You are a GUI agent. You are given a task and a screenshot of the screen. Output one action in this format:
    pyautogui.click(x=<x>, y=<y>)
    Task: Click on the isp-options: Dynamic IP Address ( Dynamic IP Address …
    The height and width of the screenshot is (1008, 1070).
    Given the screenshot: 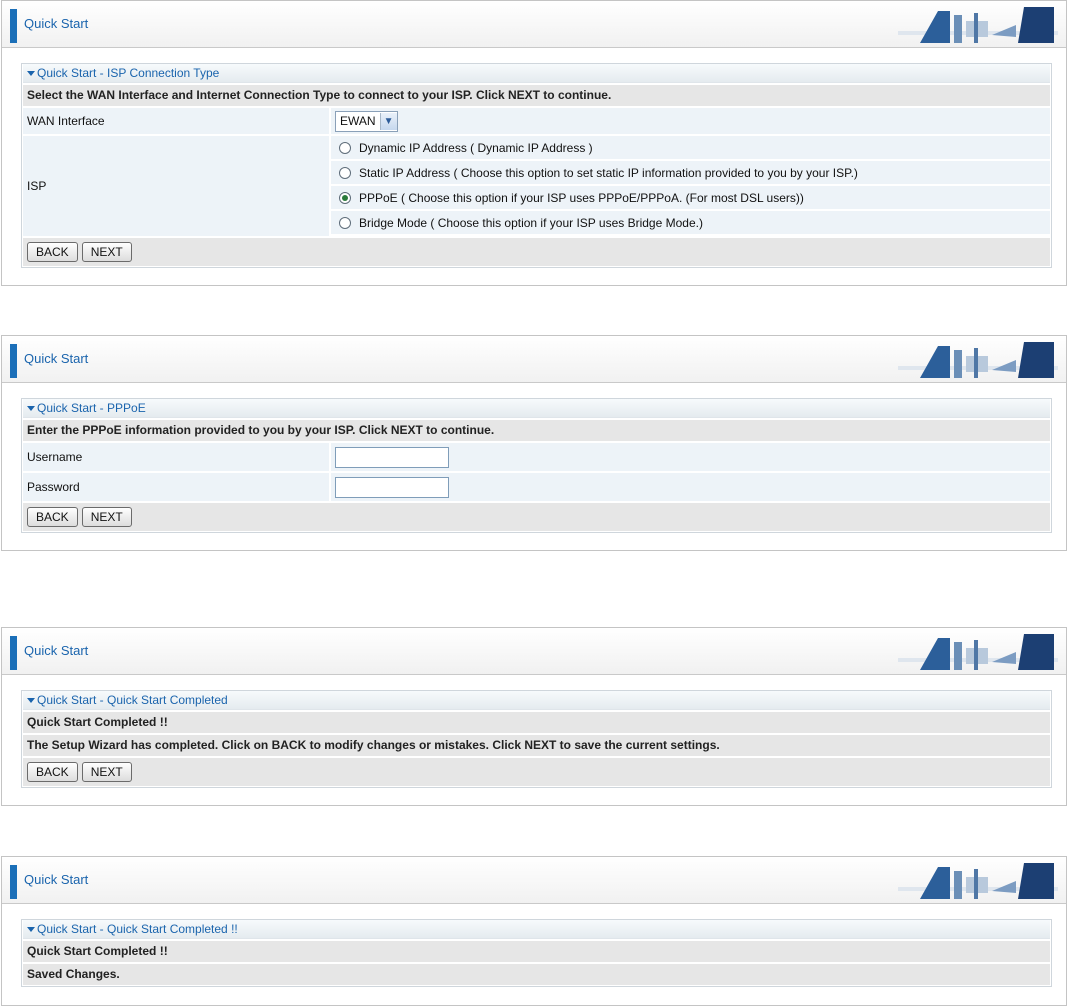 What is the action you would take?
    pyautogui.click(x=690, y=186)
    